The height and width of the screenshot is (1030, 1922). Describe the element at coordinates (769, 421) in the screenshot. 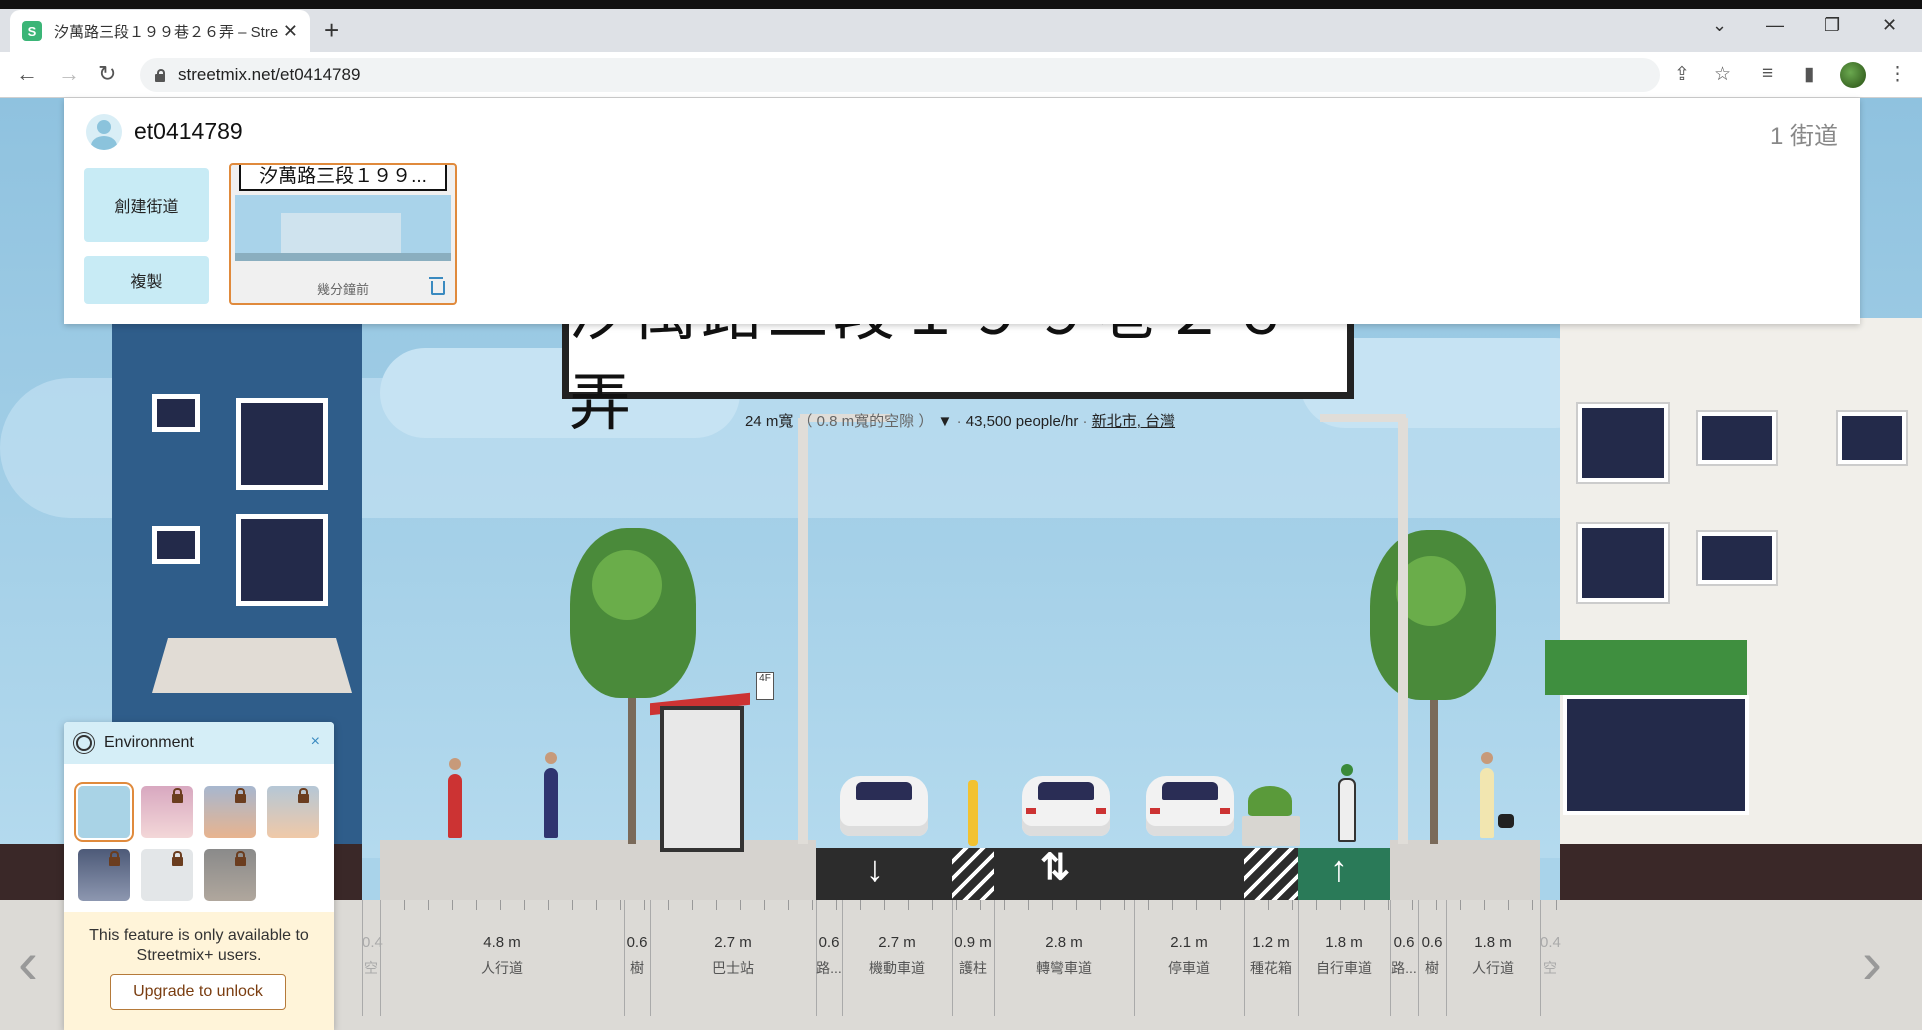

I see `street-width: 24 m寬` at that location.